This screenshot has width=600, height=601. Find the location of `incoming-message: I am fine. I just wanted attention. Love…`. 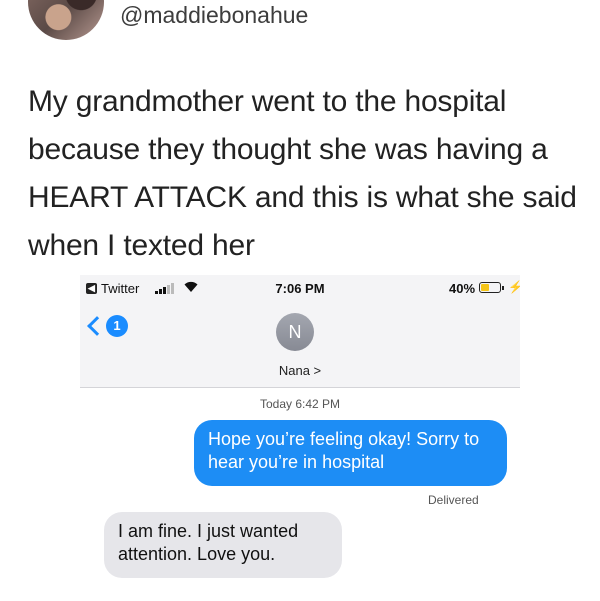

incoming-message: I am fine. I just wanted attention. Love… is located at coordinates (223, 545).